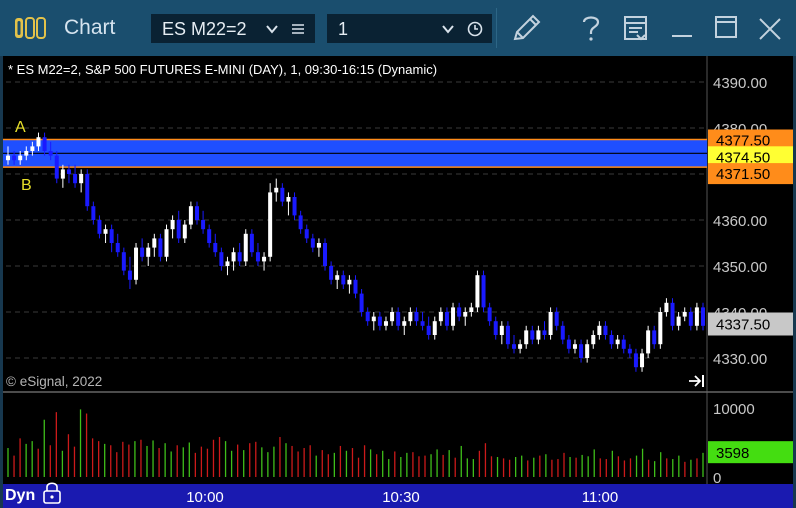 Image resolution: width=796 pixels, height=508 pixels. What do you see at coordinates (527, 28) in the screenshot?
I see `pencil-icon` at bounding box center [527, 28].